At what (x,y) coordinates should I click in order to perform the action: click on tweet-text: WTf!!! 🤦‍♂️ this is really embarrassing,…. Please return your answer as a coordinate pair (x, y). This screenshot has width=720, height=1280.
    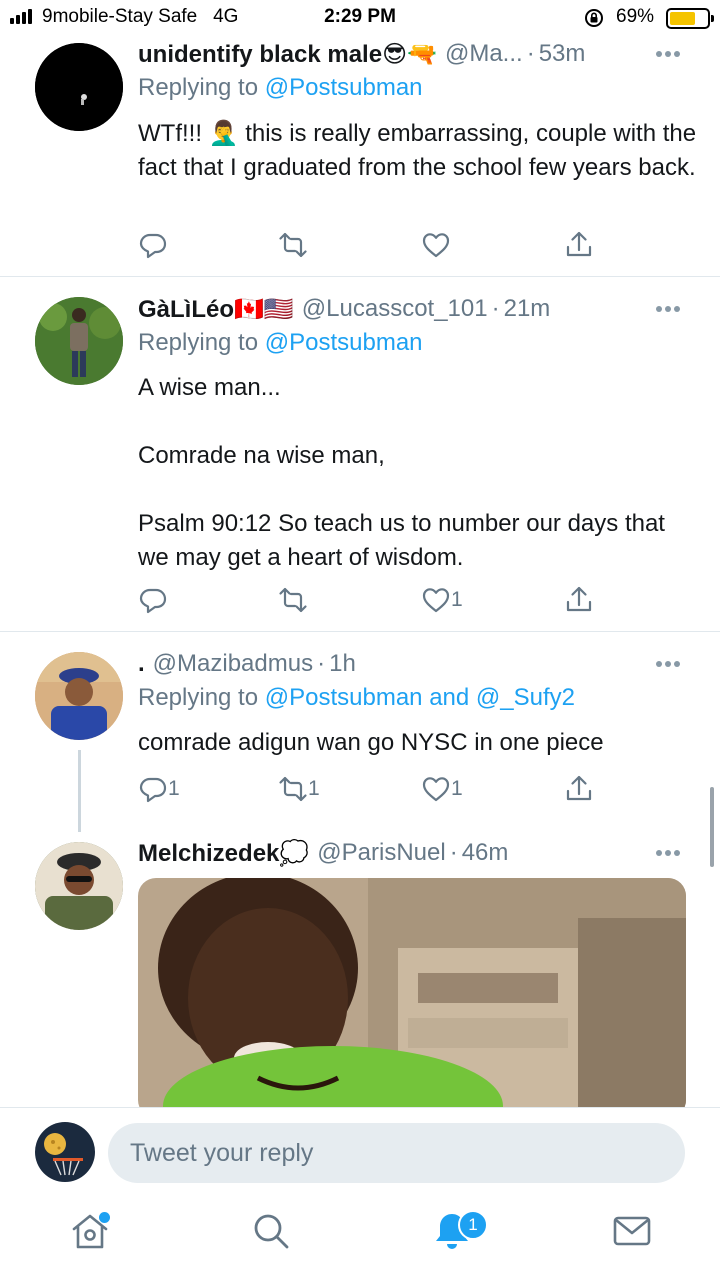
    Looking at the image, I should click on (418, 151).